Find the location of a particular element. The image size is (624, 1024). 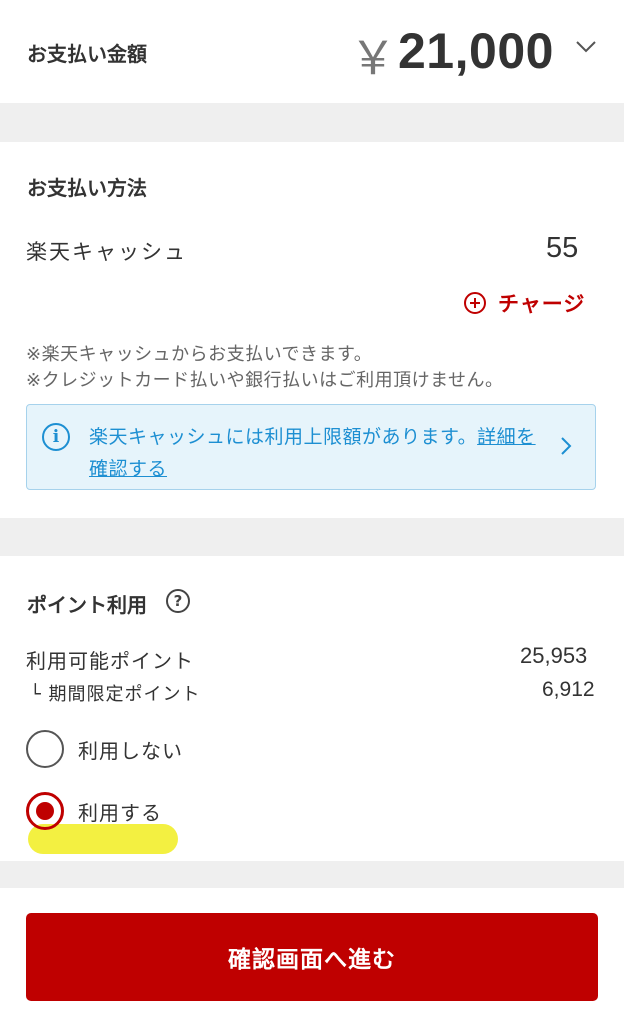

point-usage-title: ポイント利用 is located at coordinates (87, 605).